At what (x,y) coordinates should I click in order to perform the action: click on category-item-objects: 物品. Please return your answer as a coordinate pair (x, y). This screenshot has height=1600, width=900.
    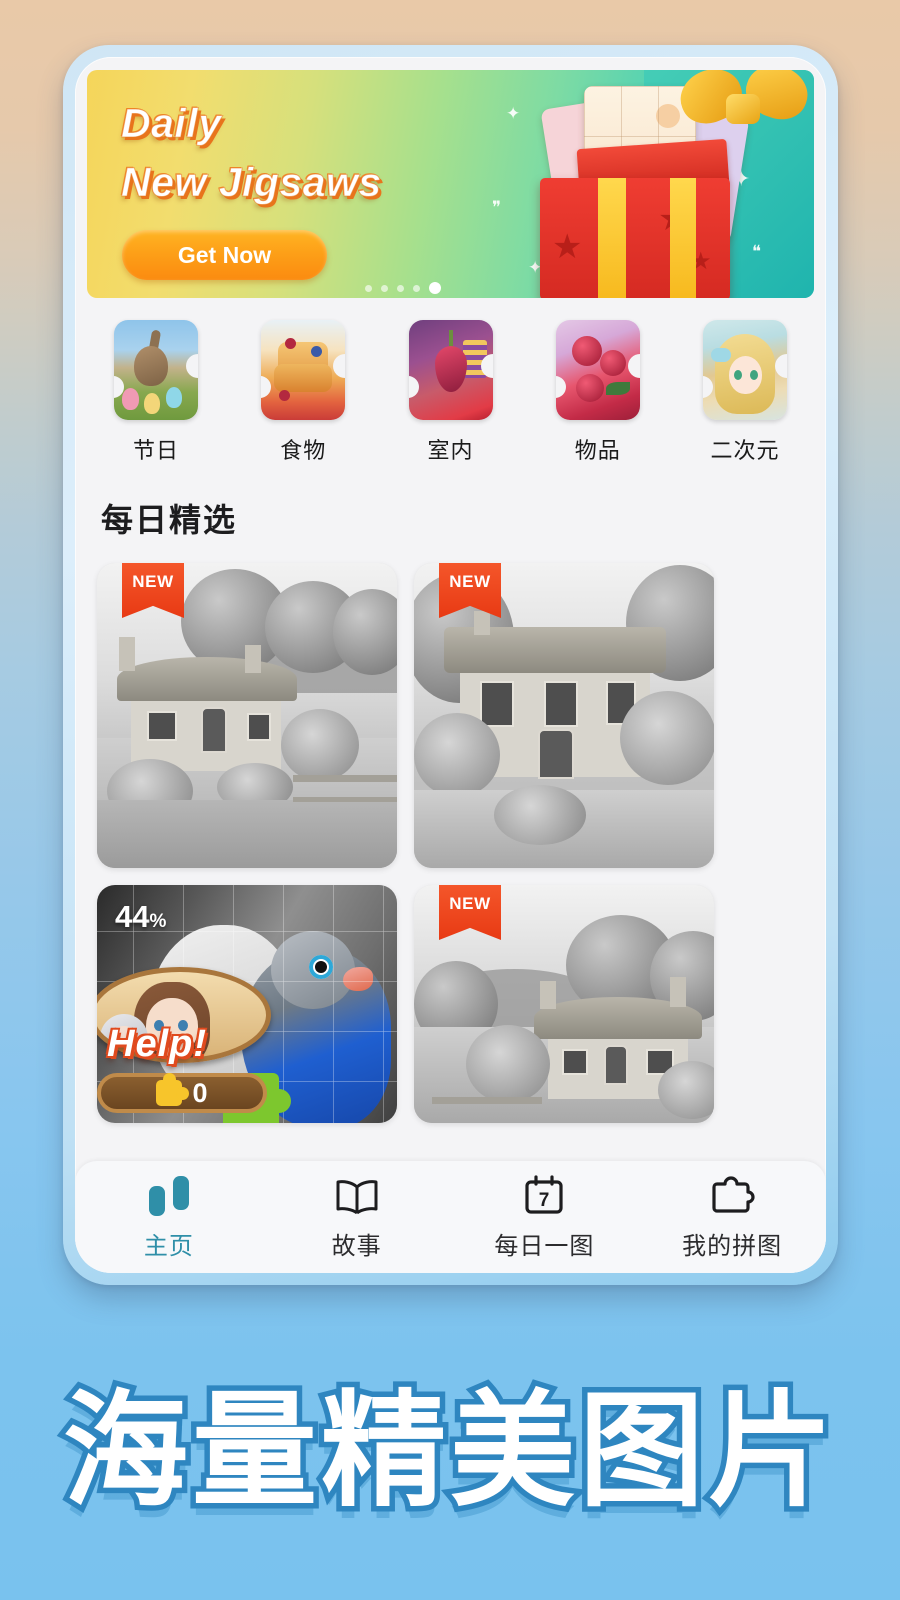
    Looking at the image, I should click on (598, 392).